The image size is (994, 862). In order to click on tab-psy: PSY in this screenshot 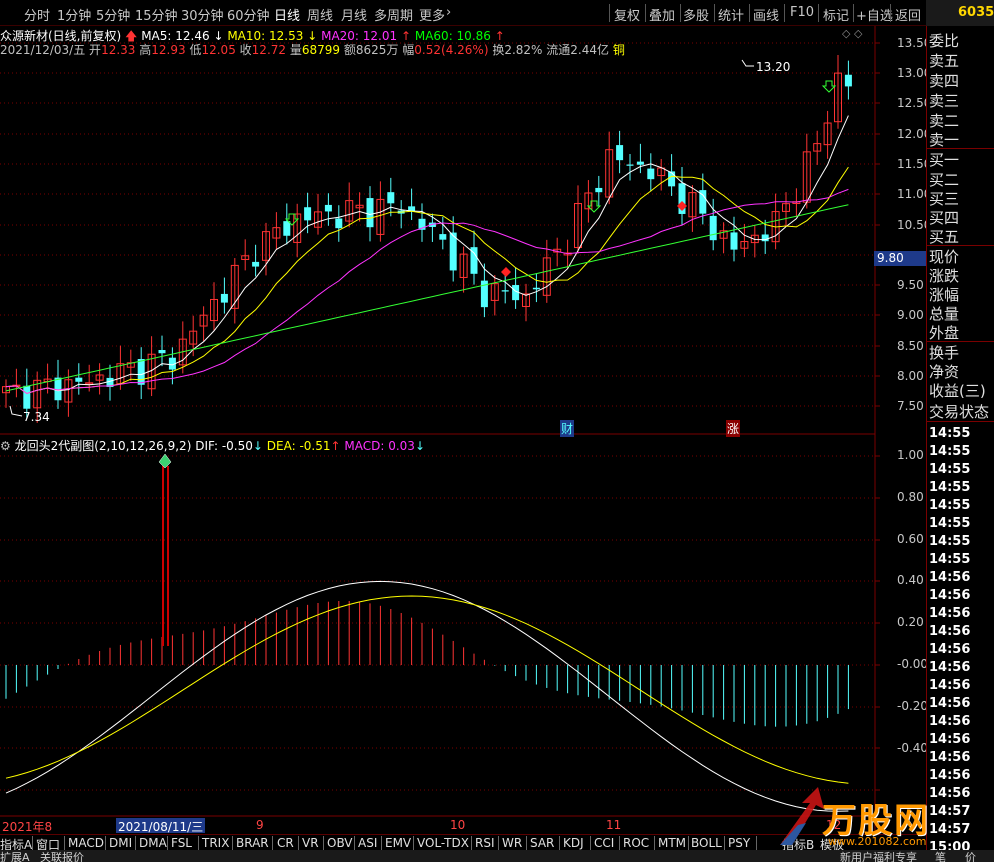, I will do `click(739, 843)`.